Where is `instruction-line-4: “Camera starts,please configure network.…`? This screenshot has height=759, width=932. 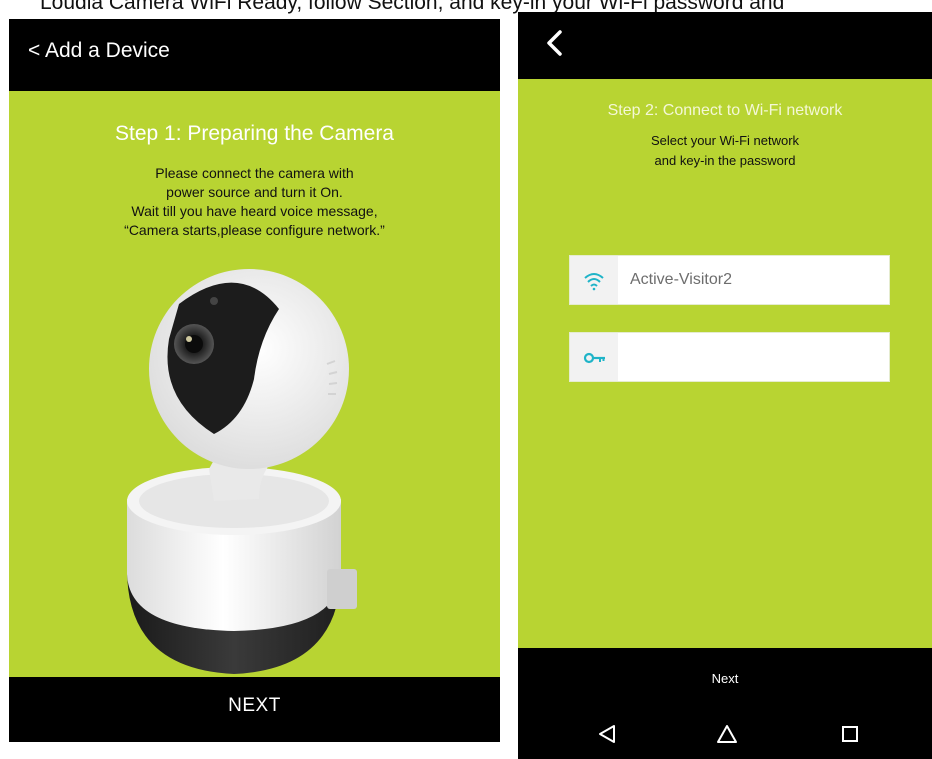
instruction-line-4: “Camera starts,please configure network.… is located at coordinates (254, 230).